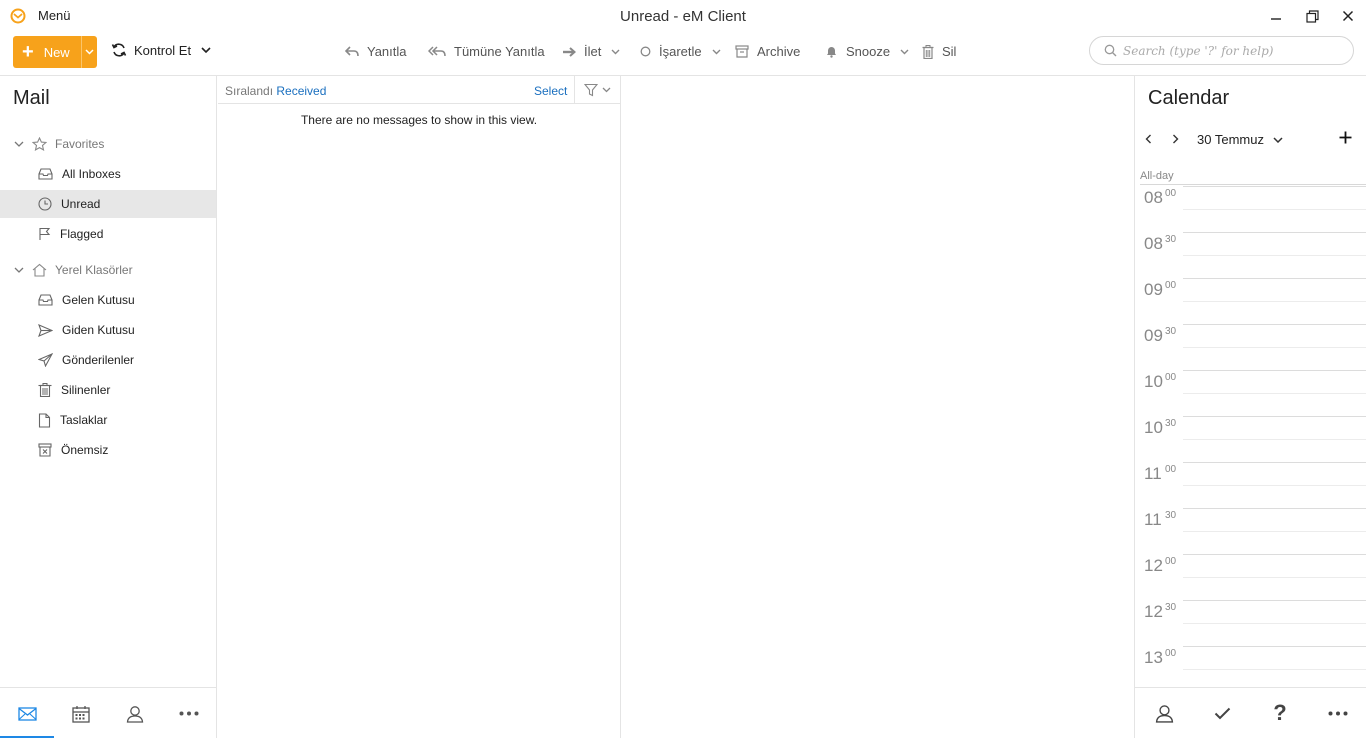  Describe the element at coordinates (1337, 713) in the screenshot. I see `more-panel-button` at that location.